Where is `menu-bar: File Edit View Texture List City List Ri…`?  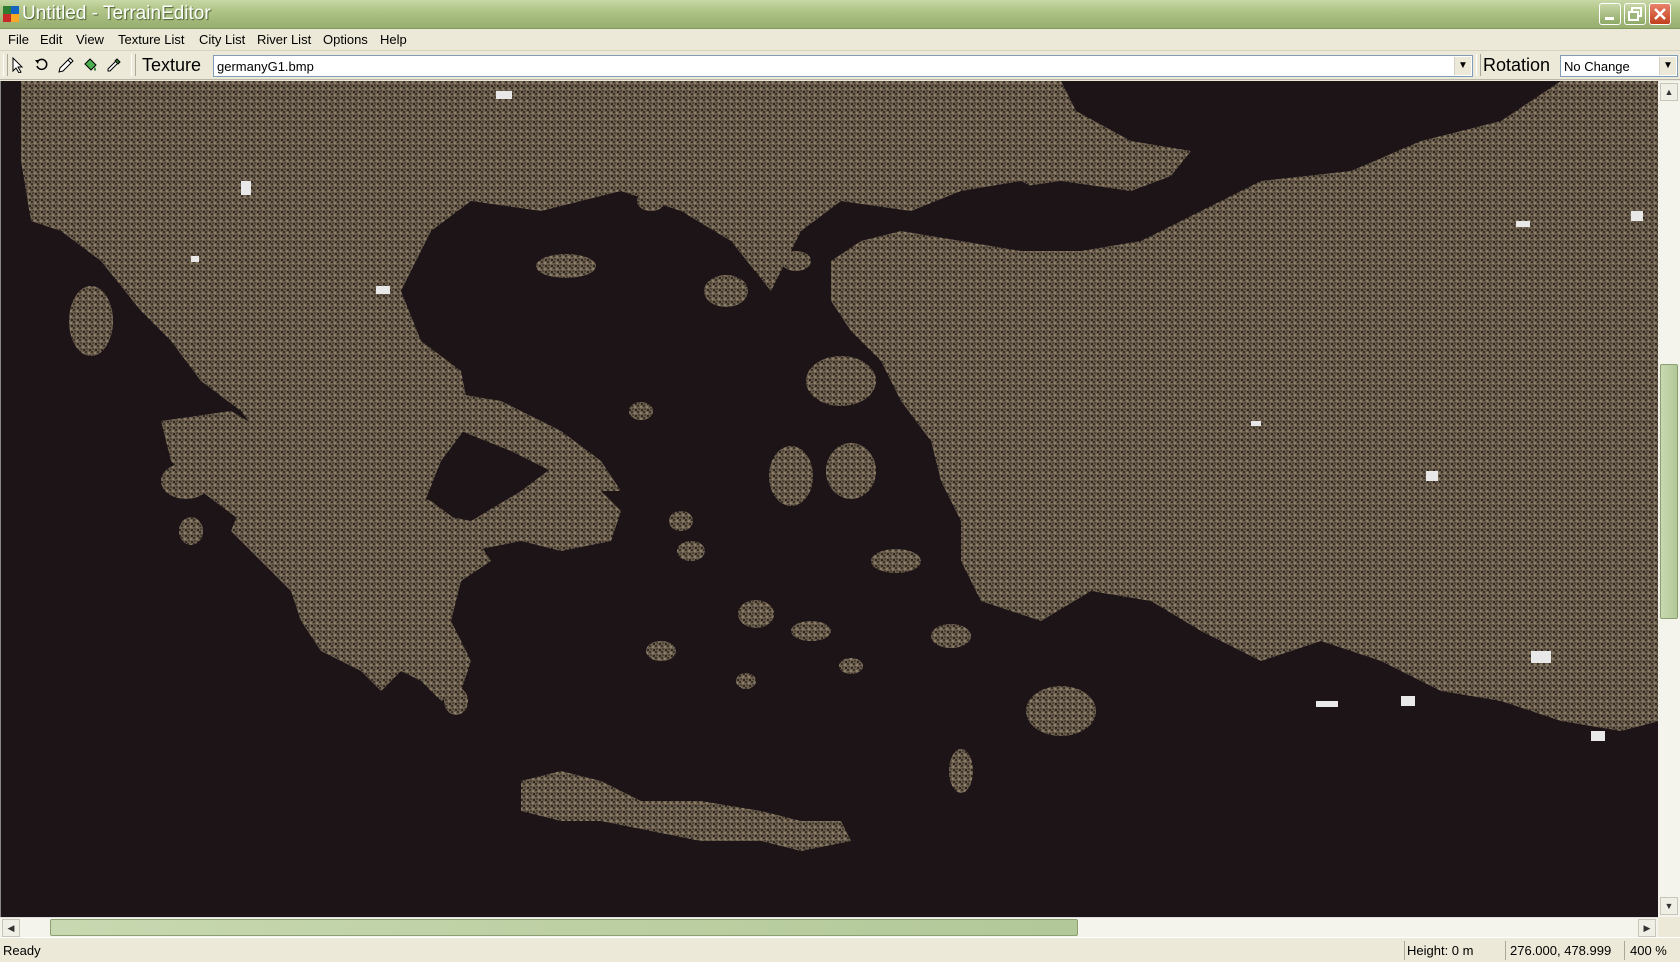
menu-bar: File Edit View Texture List City List Ri… is located at coordinates (840, 40).